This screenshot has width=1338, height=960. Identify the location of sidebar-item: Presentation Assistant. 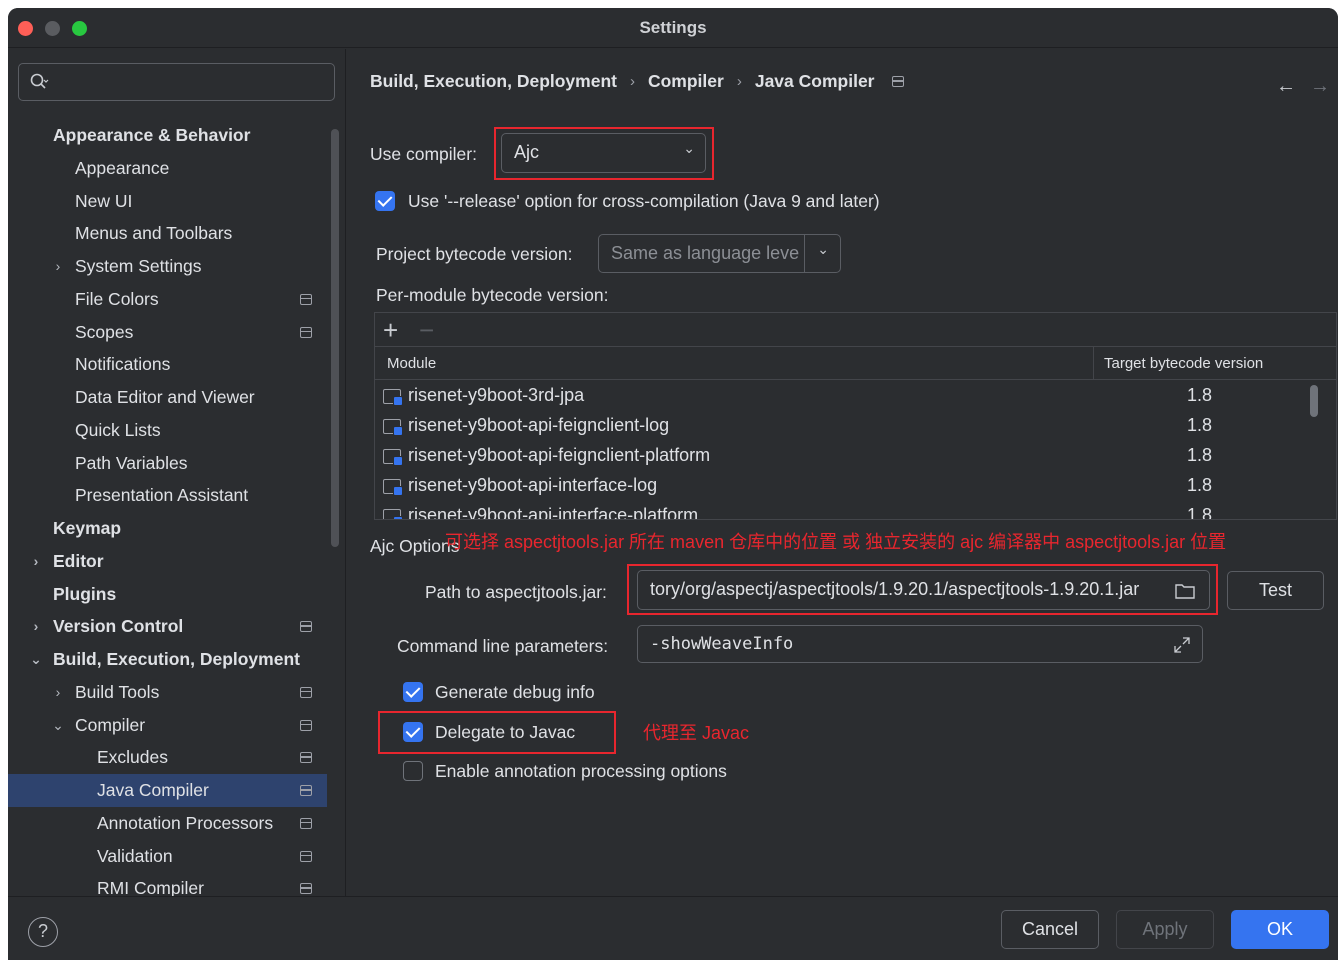
(167, 495).